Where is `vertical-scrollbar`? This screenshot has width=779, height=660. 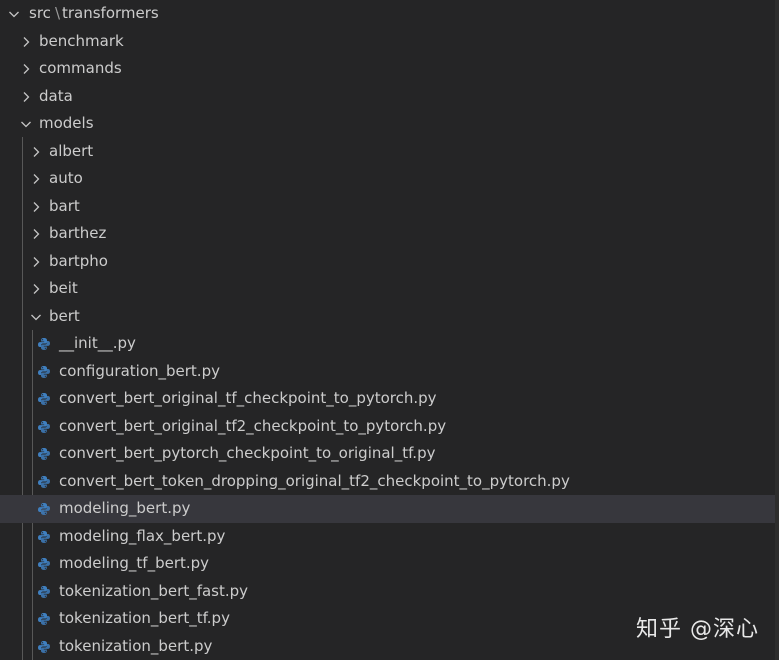 vertical-scrollbar is located at coordinates (777, 330).